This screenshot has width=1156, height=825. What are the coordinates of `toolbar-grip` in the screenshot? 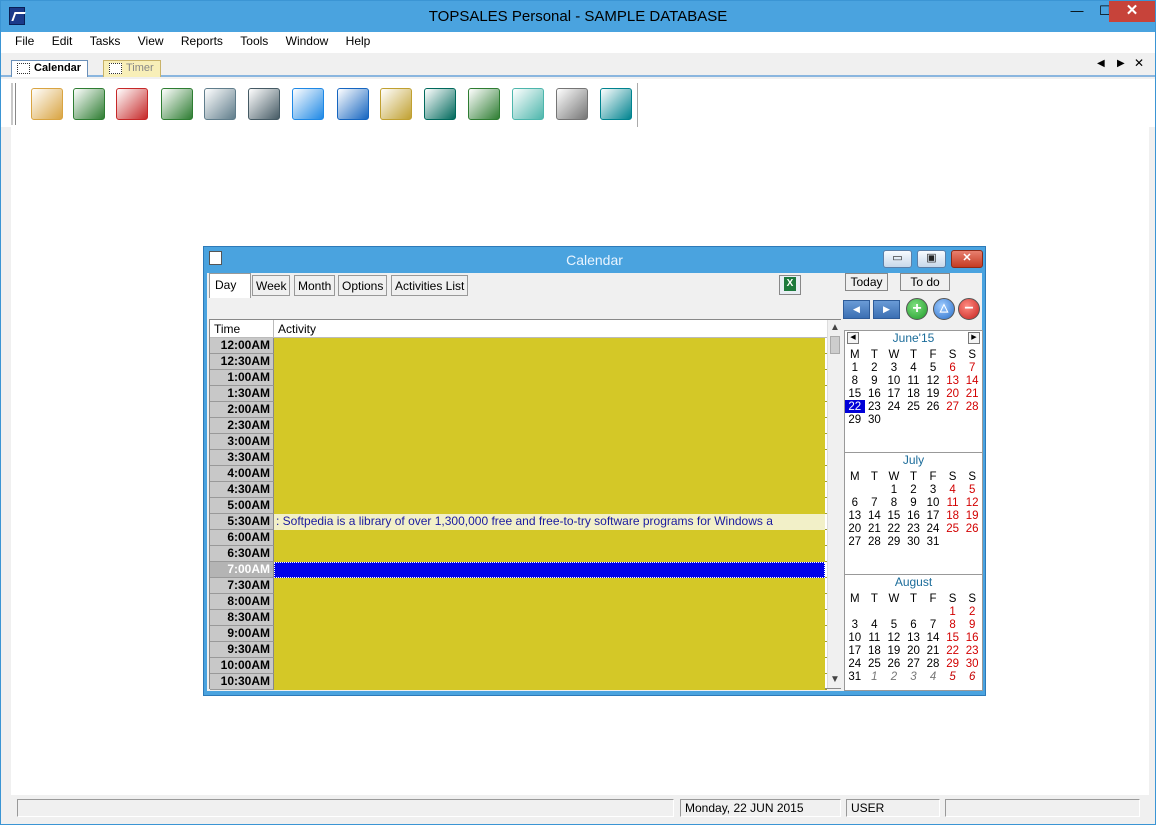 It's located at (13, 104).